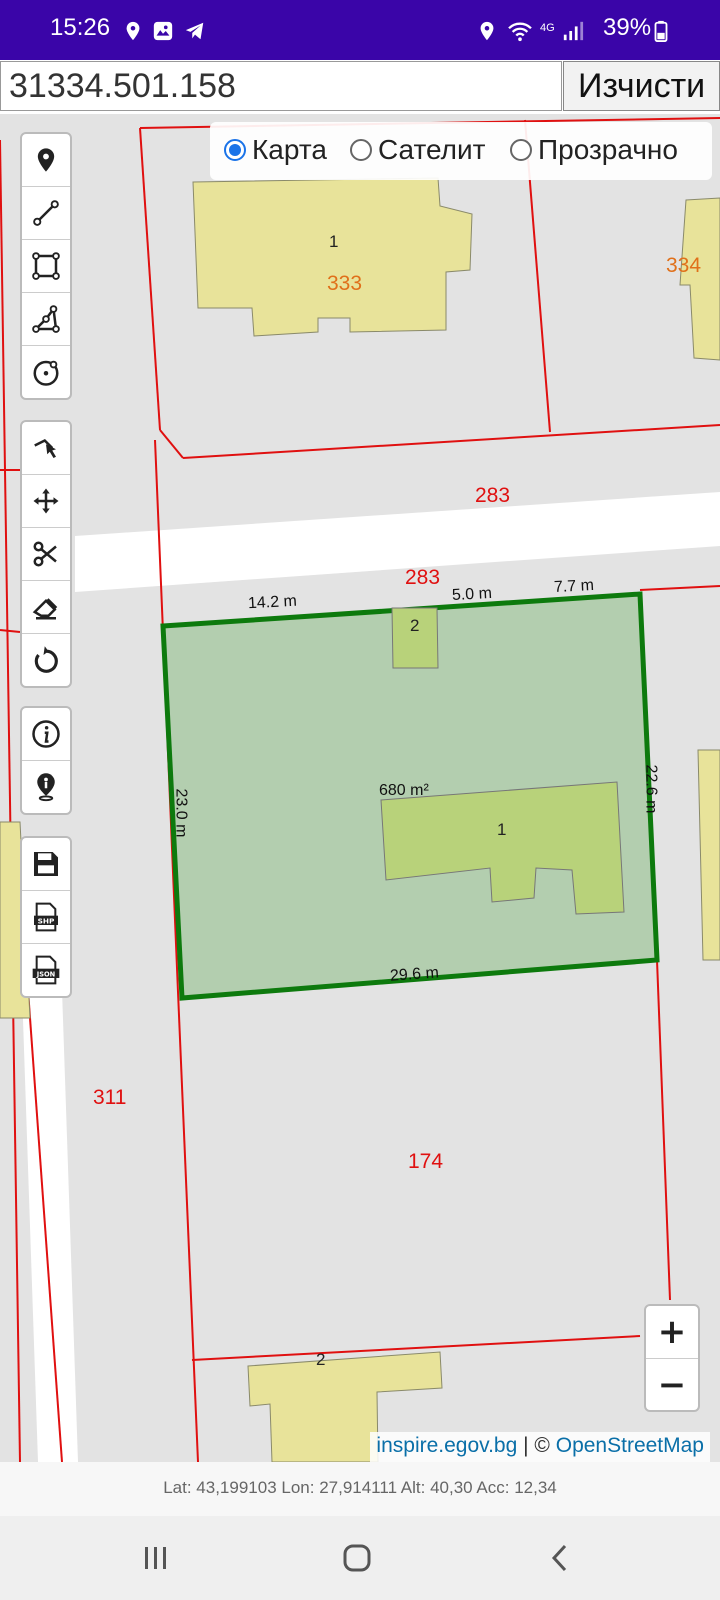 The height and width of the screenshot is (1600, 720). I want to click on clock: 15:26, so click(80, 27).